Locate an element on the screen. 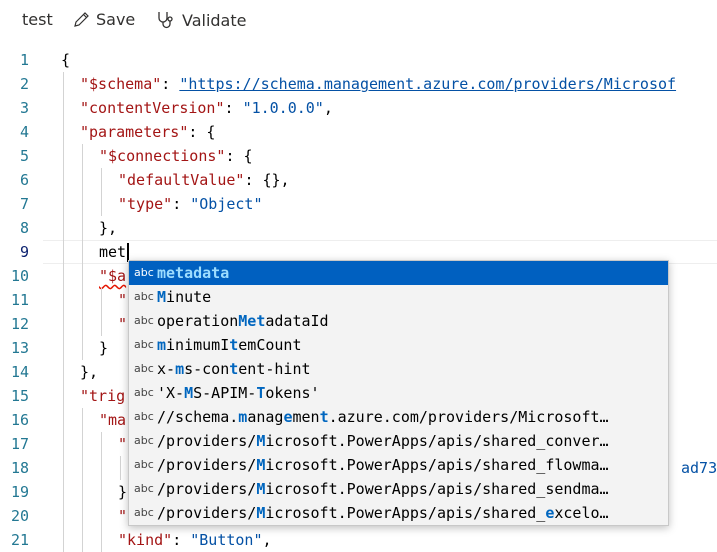 The image size is (717, 552). code-line: 6 "defaultValue": {}, is located at coordinates (358, 180).